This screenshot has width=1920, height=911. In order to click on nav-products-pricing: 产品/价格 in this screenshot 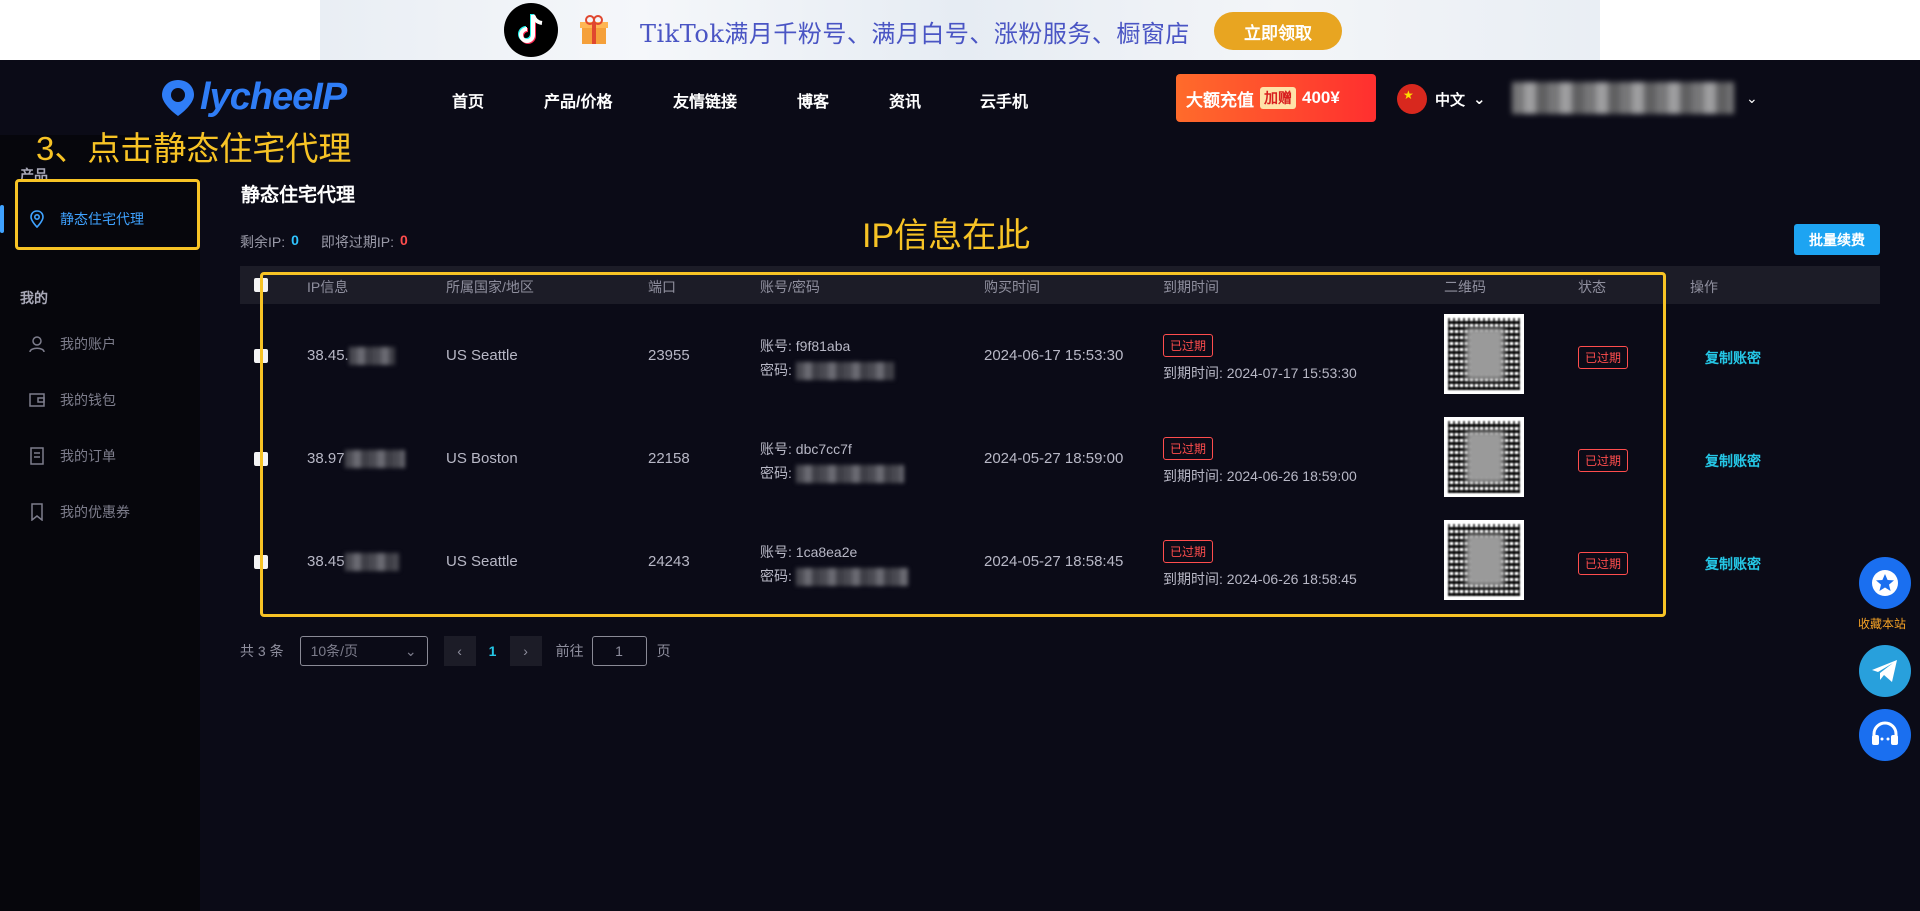, I will do `click(578, 100)`.